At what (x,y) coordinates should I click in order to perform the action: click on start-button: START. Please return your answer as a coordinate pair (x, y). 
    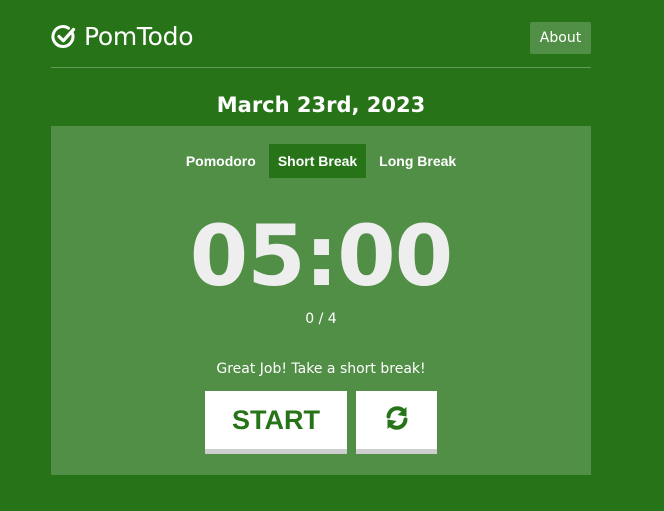
    Looking at the image, I should click on (276, 420).